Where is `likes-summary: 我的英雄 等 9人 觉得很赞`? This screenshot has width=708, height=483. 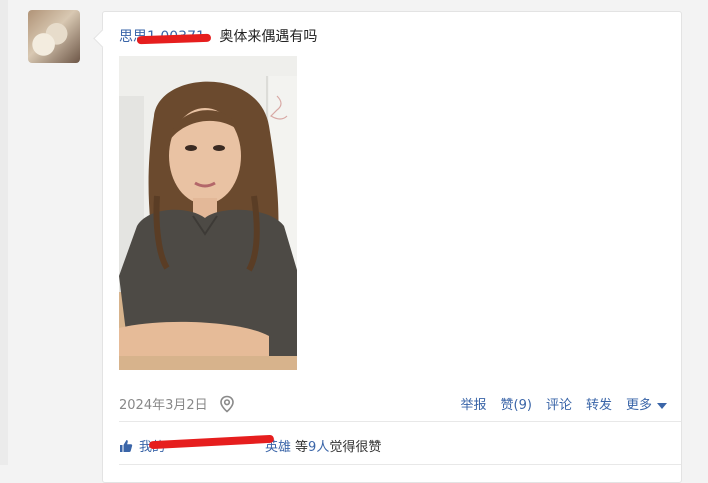 likes-summary: 我的英雄 等 9人 觉得很赞 is located at coordinates (250, 444).